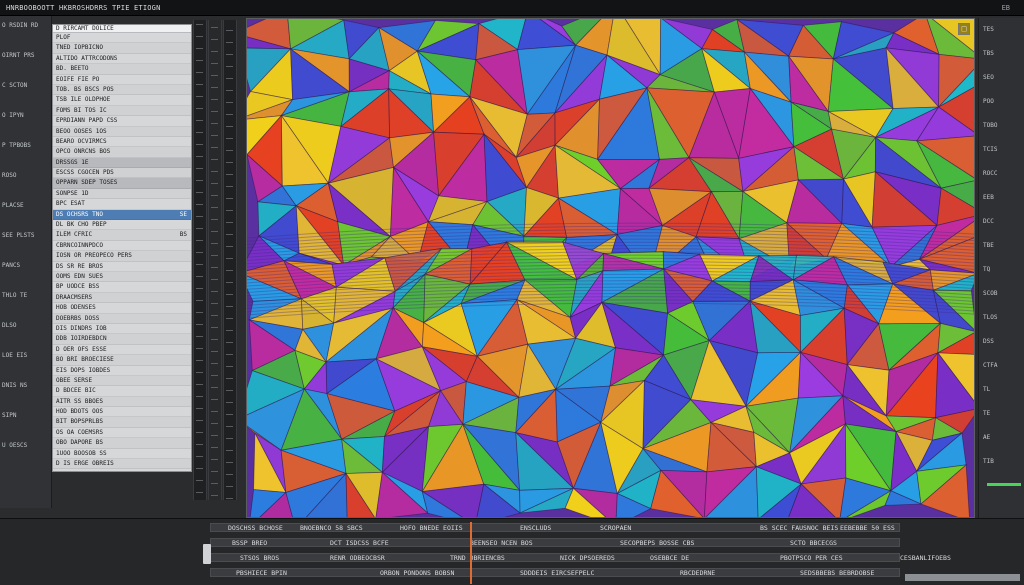 The image size is (1024, 585). Describe the element at coordinates (122, 121) in the screenshot. I see `list-item: EPRDIANN PAPD CSS` at that location.